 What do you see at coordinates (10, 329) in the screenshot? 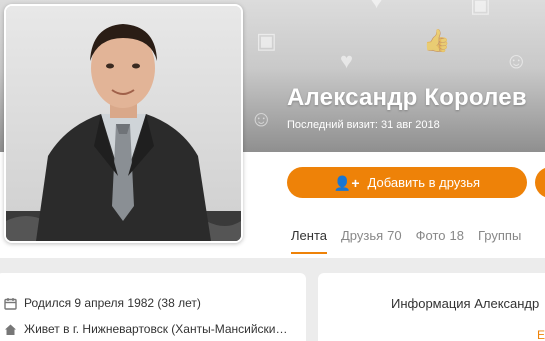
I see `home-icon` at bounding box center [10, 329].